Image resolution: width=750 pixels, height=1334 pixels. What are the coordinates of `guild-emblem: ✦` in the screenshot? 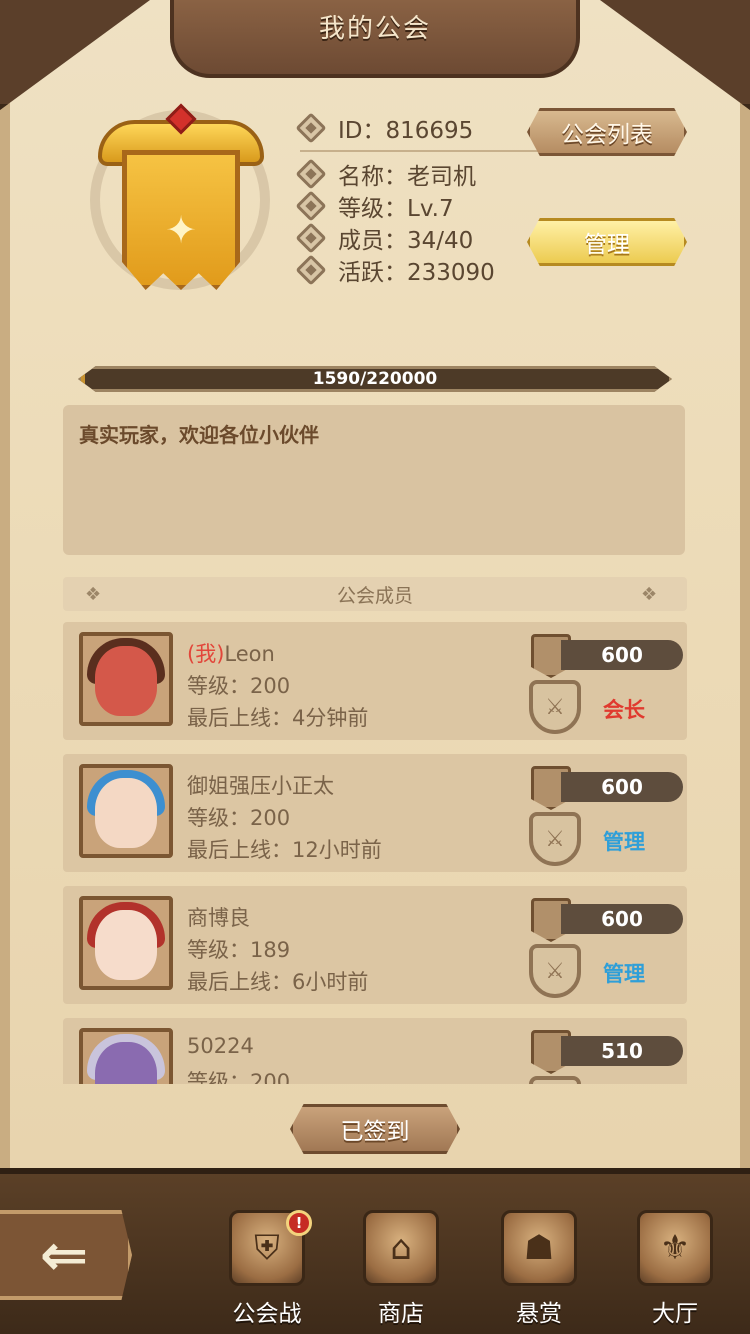 It's located at (180, 200).